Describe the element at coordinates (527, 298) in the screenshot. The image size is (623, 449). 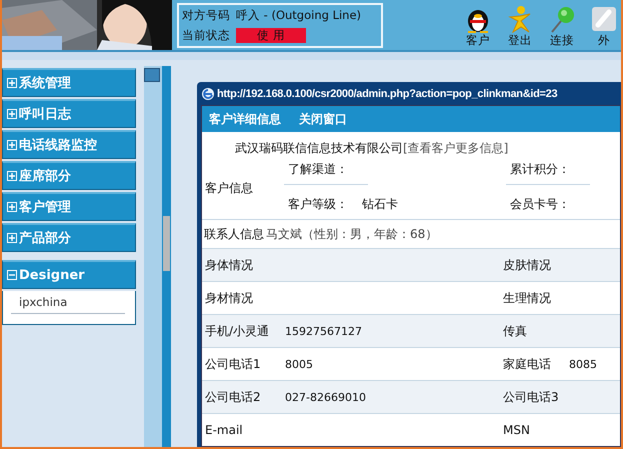
I see `field-label: 生理情况` at that location.